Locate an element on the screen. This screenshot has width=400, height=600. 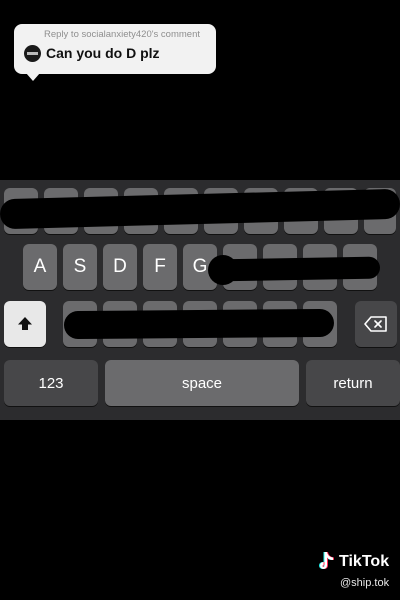
scribble-row3 is located at coordinates (199, 324).